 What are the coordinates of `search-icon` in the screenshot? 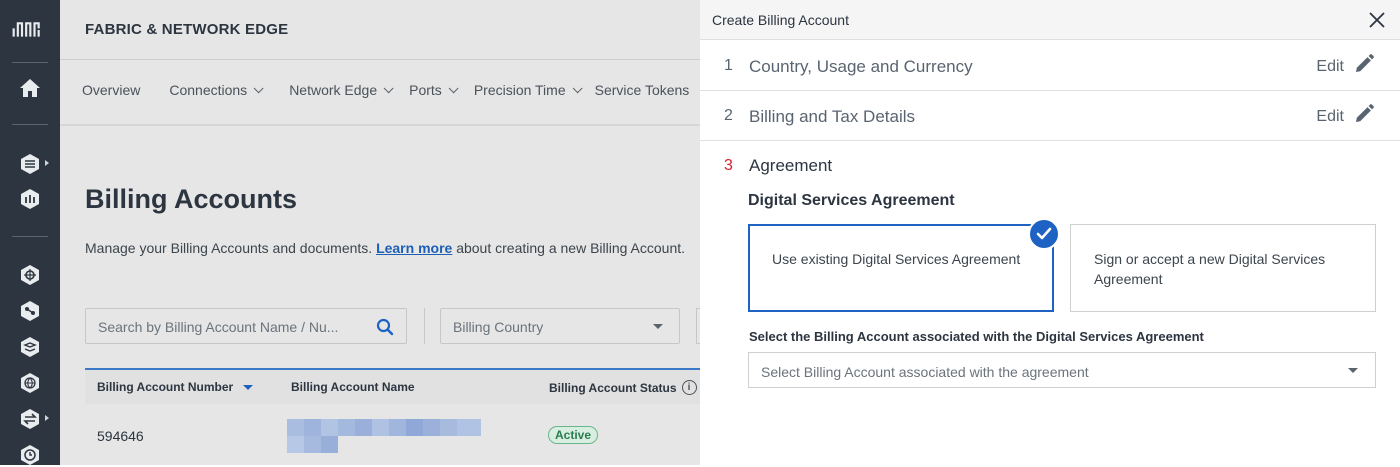 It's located at (385, 329).